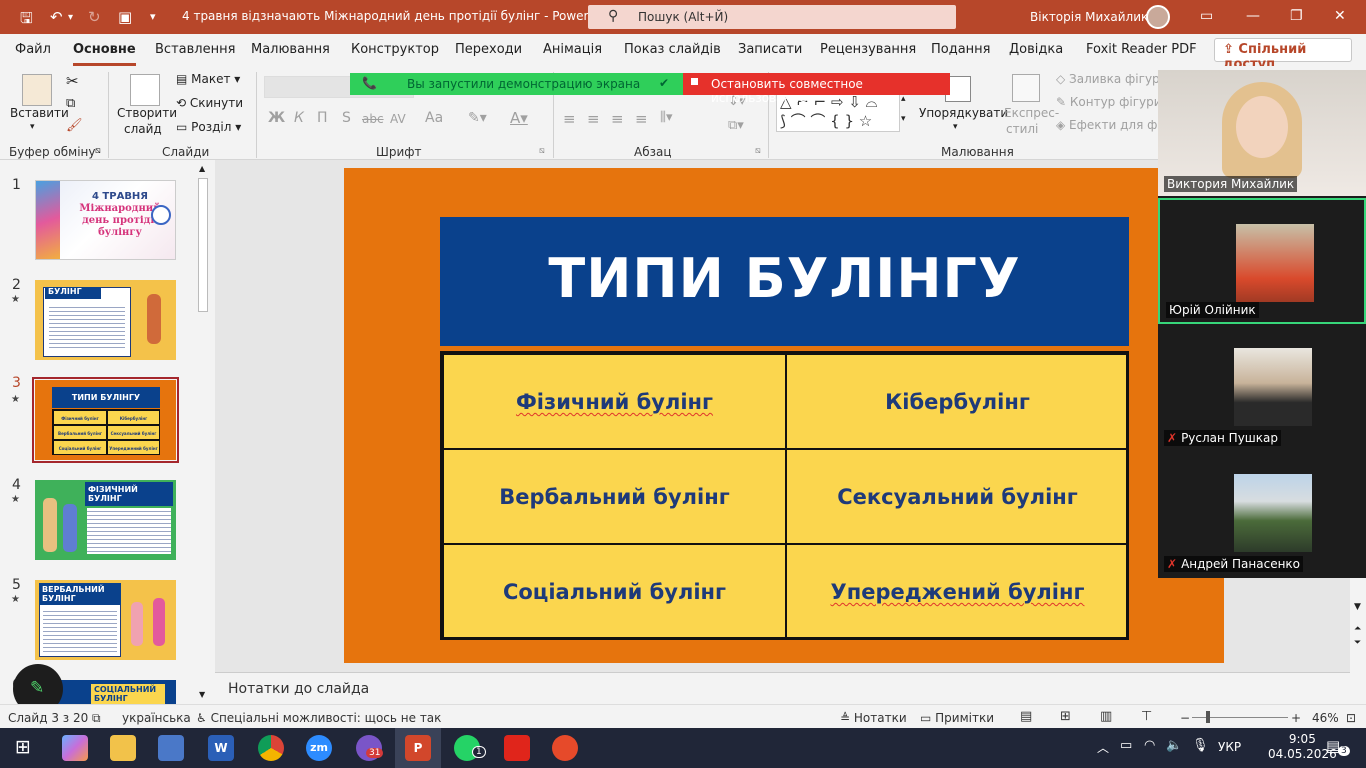 The height and width of the screenshot is (768, 1366). I want to click on quick-styles-label-2: стилі, so click(1022, 129).